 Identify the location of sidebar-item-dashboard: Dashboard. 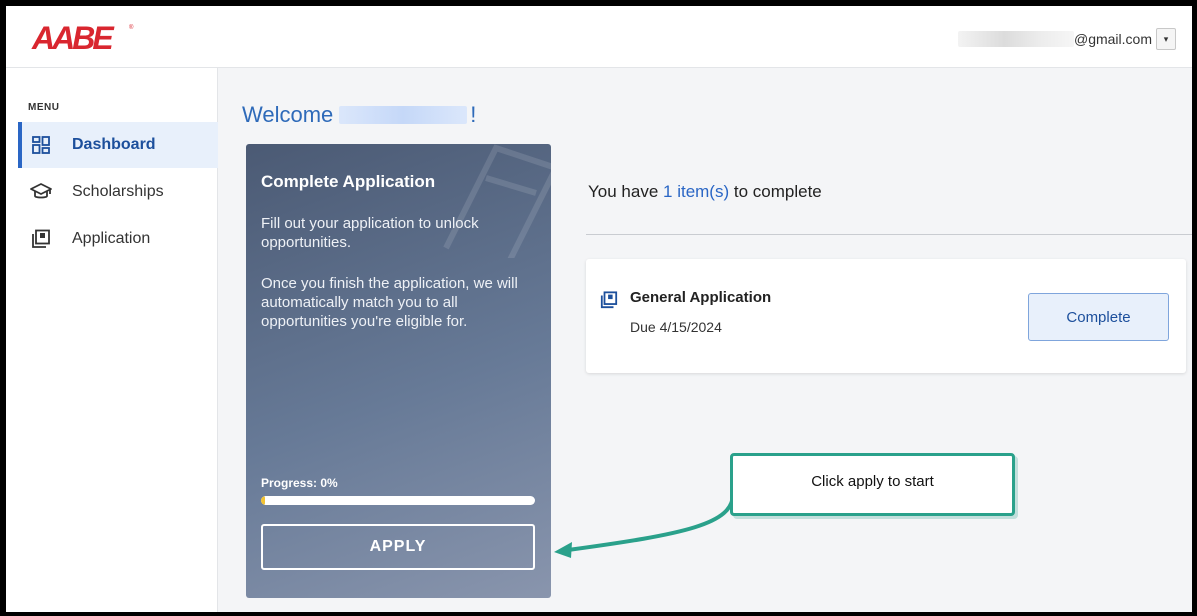
(118, 145).